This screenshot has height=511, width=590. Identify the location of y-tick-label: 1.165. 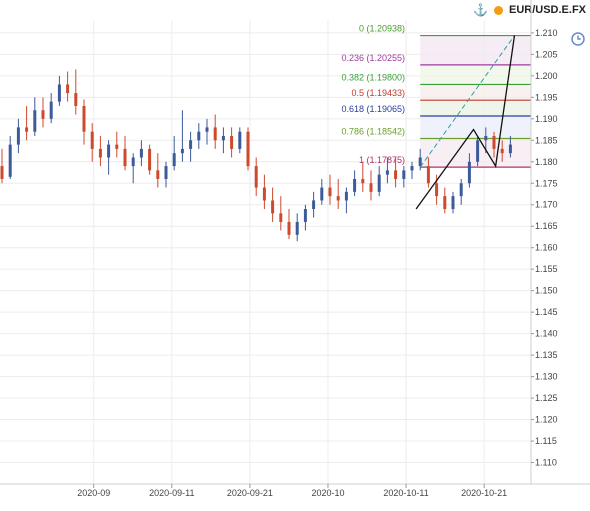
(546, 226).